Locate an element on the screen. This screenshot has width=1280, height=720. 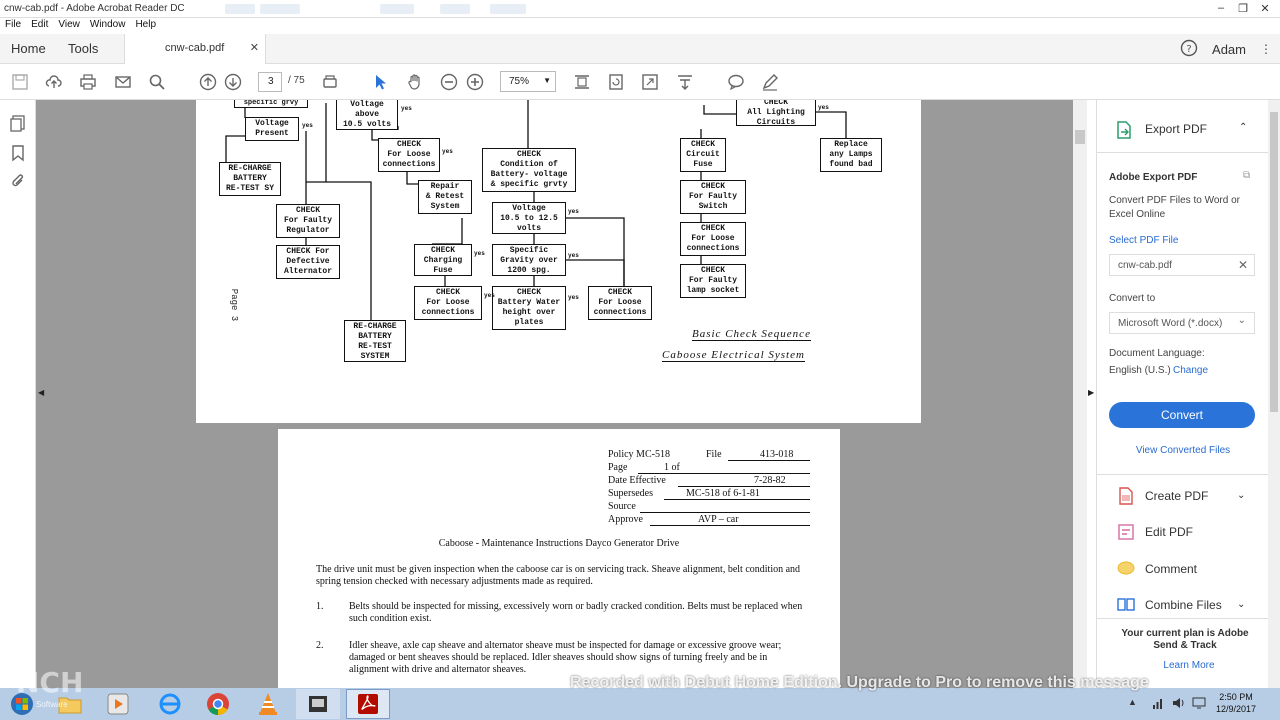
email-icon is located at coordinates (123, 82).